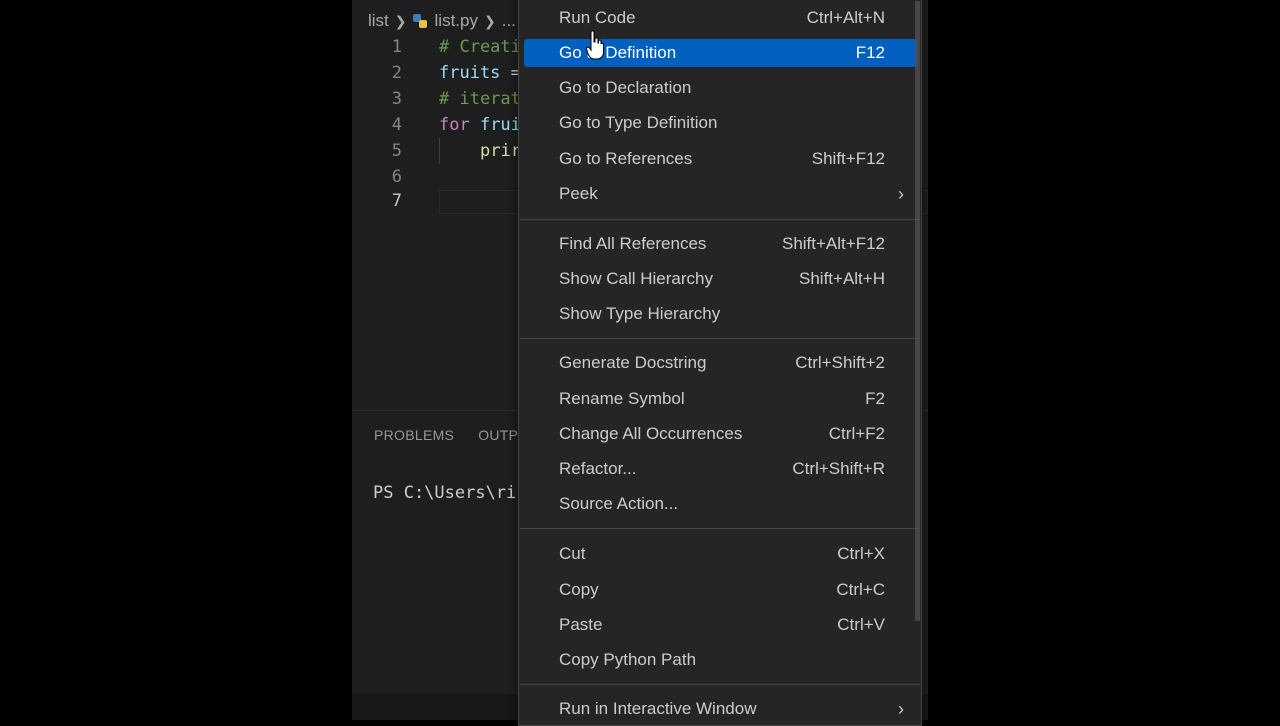 This screenshot has width=1280, height=726. Describe the element at coordinates (651, 433) in the screenshot. I see `menu-item-label: Change All Occurrences` at that location.